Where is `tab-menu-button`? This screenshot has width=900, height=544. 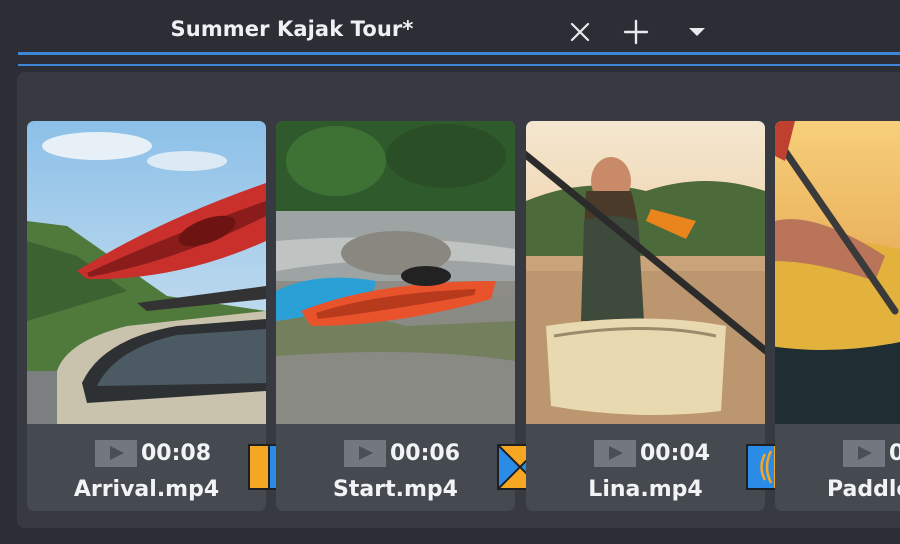
tab-menu-button is located at coordinates (697, 32).